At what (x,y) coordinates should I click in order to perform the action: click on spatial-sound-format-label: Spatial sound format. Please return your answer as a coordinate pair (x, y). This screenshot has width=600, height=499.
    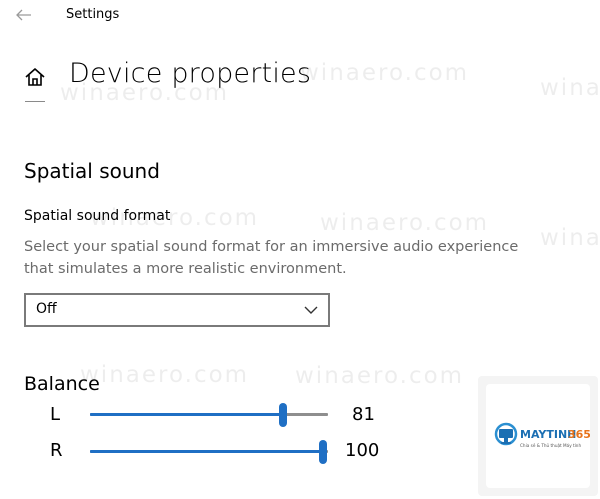
    Looking at the image, I should click on (97, 216).